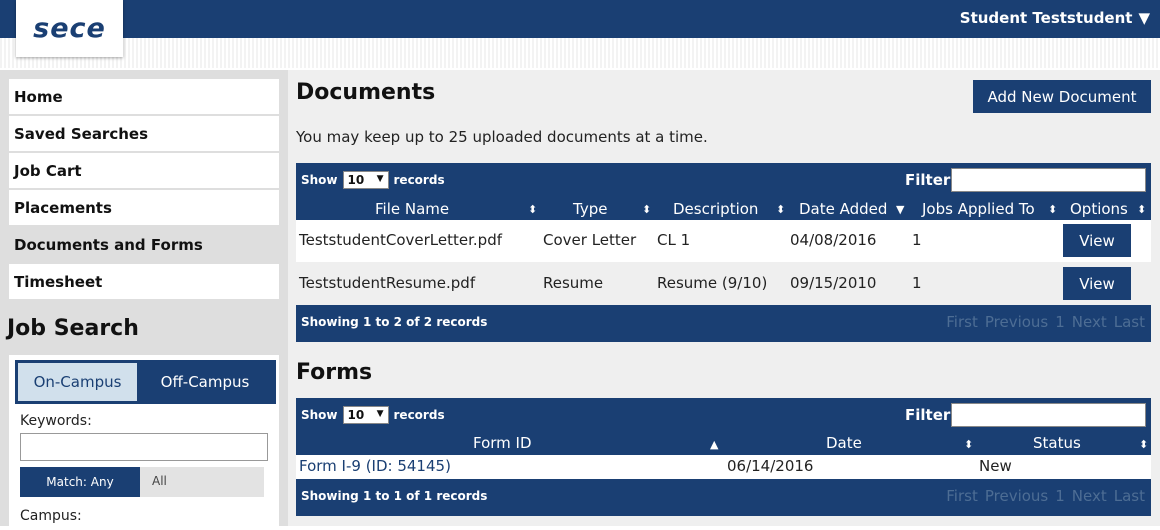 The width and height of the screenshot is (1160, 530). I want to click on form-id-link: Form I-9 (ID: 54145), so click(375, 466).